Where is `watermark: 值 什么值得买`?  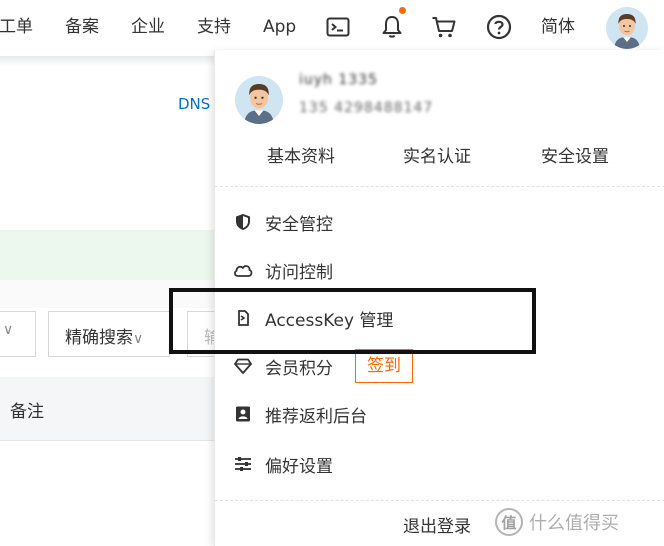
watermark: 值 什么值得买 is located at coordinates (578, 522).